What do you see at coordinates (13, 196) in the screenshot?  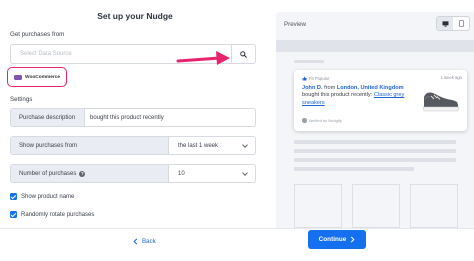 I see `show-product-name-checkbox` at bounding box center [13, 196].